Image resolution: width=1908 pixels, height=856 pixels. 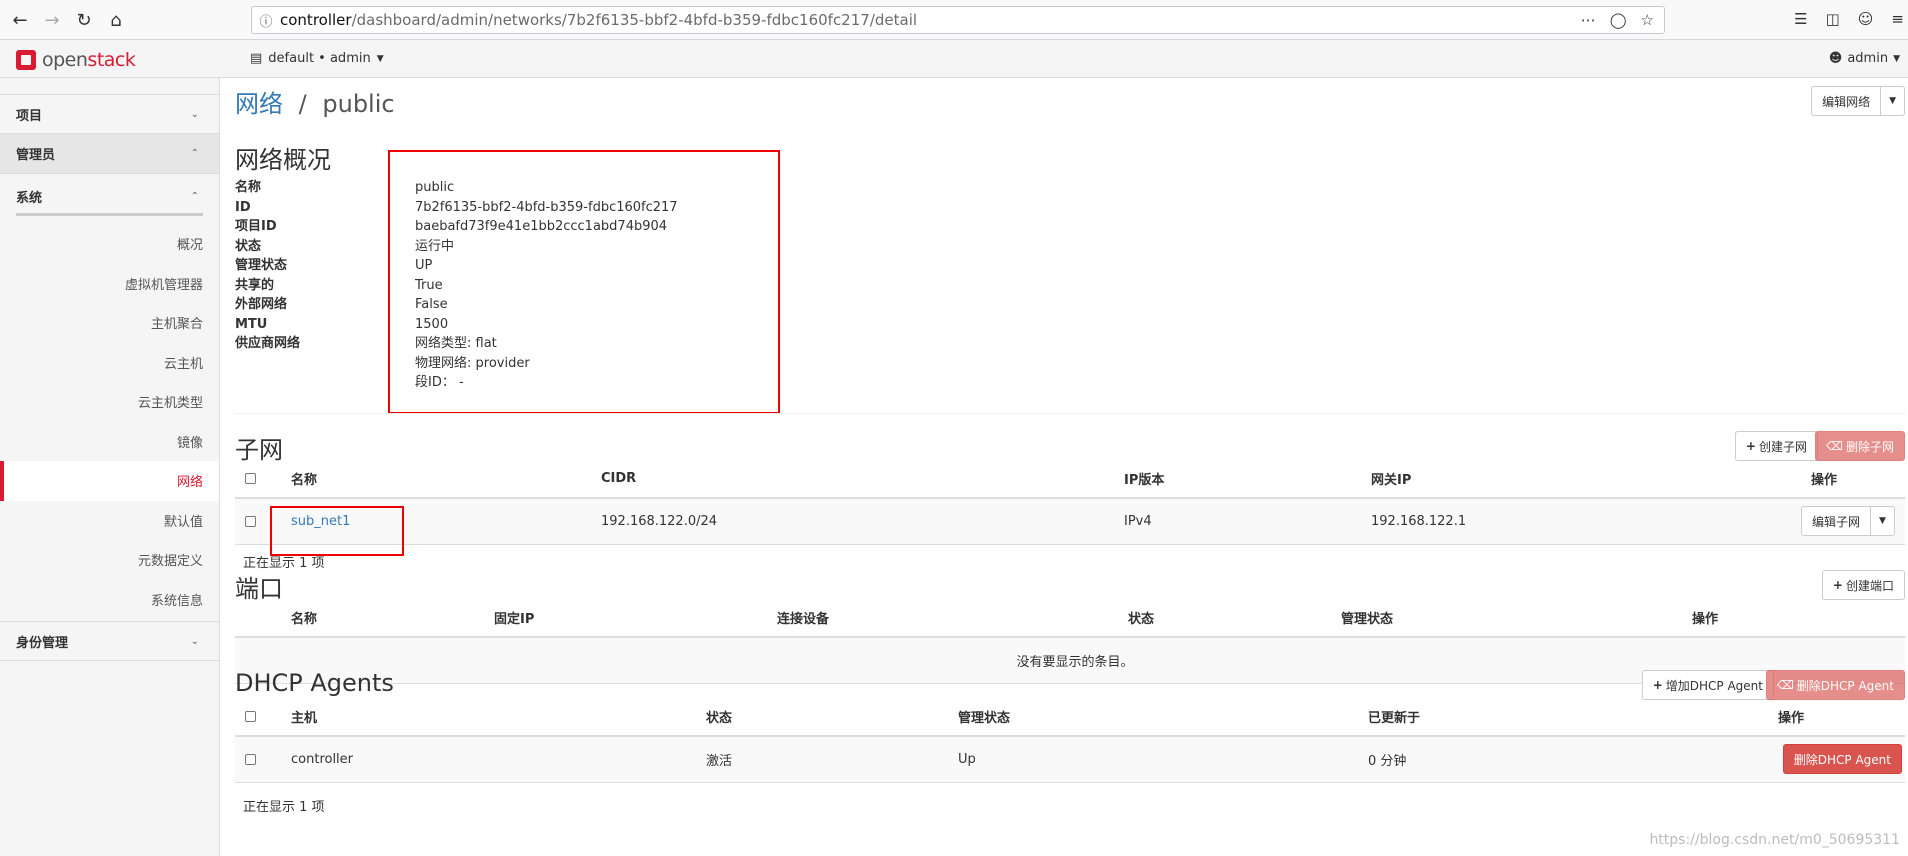 What do you see at coordinates (52, 20) in the screenshot?
I see `forward-icon: →` at bounding box center [52, 20].